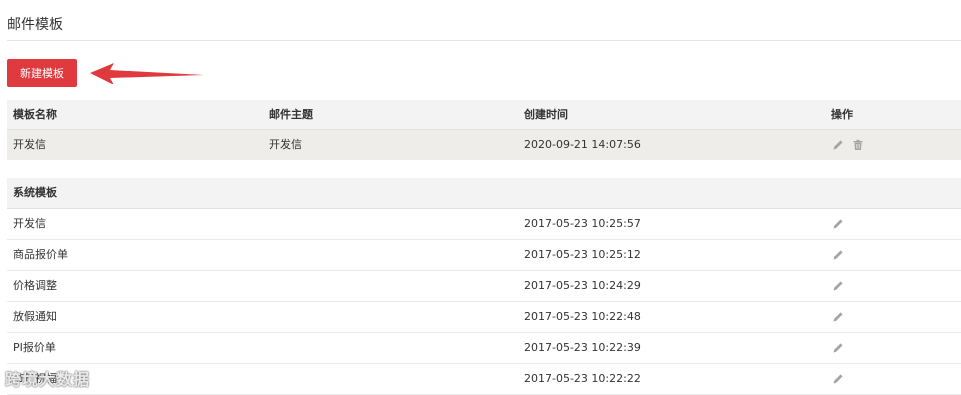  Describe the element at coordinates (582, 144) in the screenshot. I see `row-created: 2020-09-21 14:07:56` at that location.